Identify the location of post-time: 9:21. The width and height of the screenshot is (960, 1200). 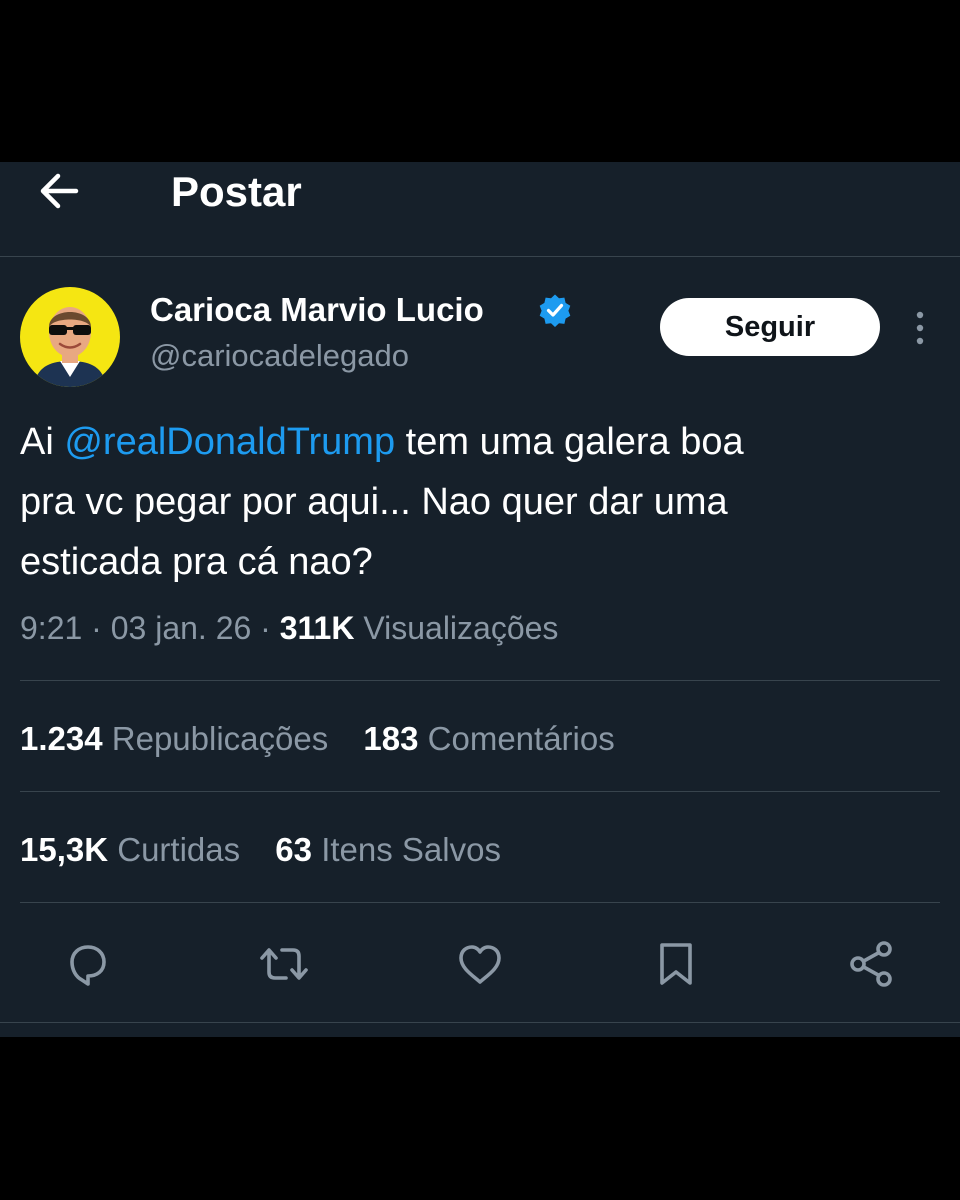
(51, 628).